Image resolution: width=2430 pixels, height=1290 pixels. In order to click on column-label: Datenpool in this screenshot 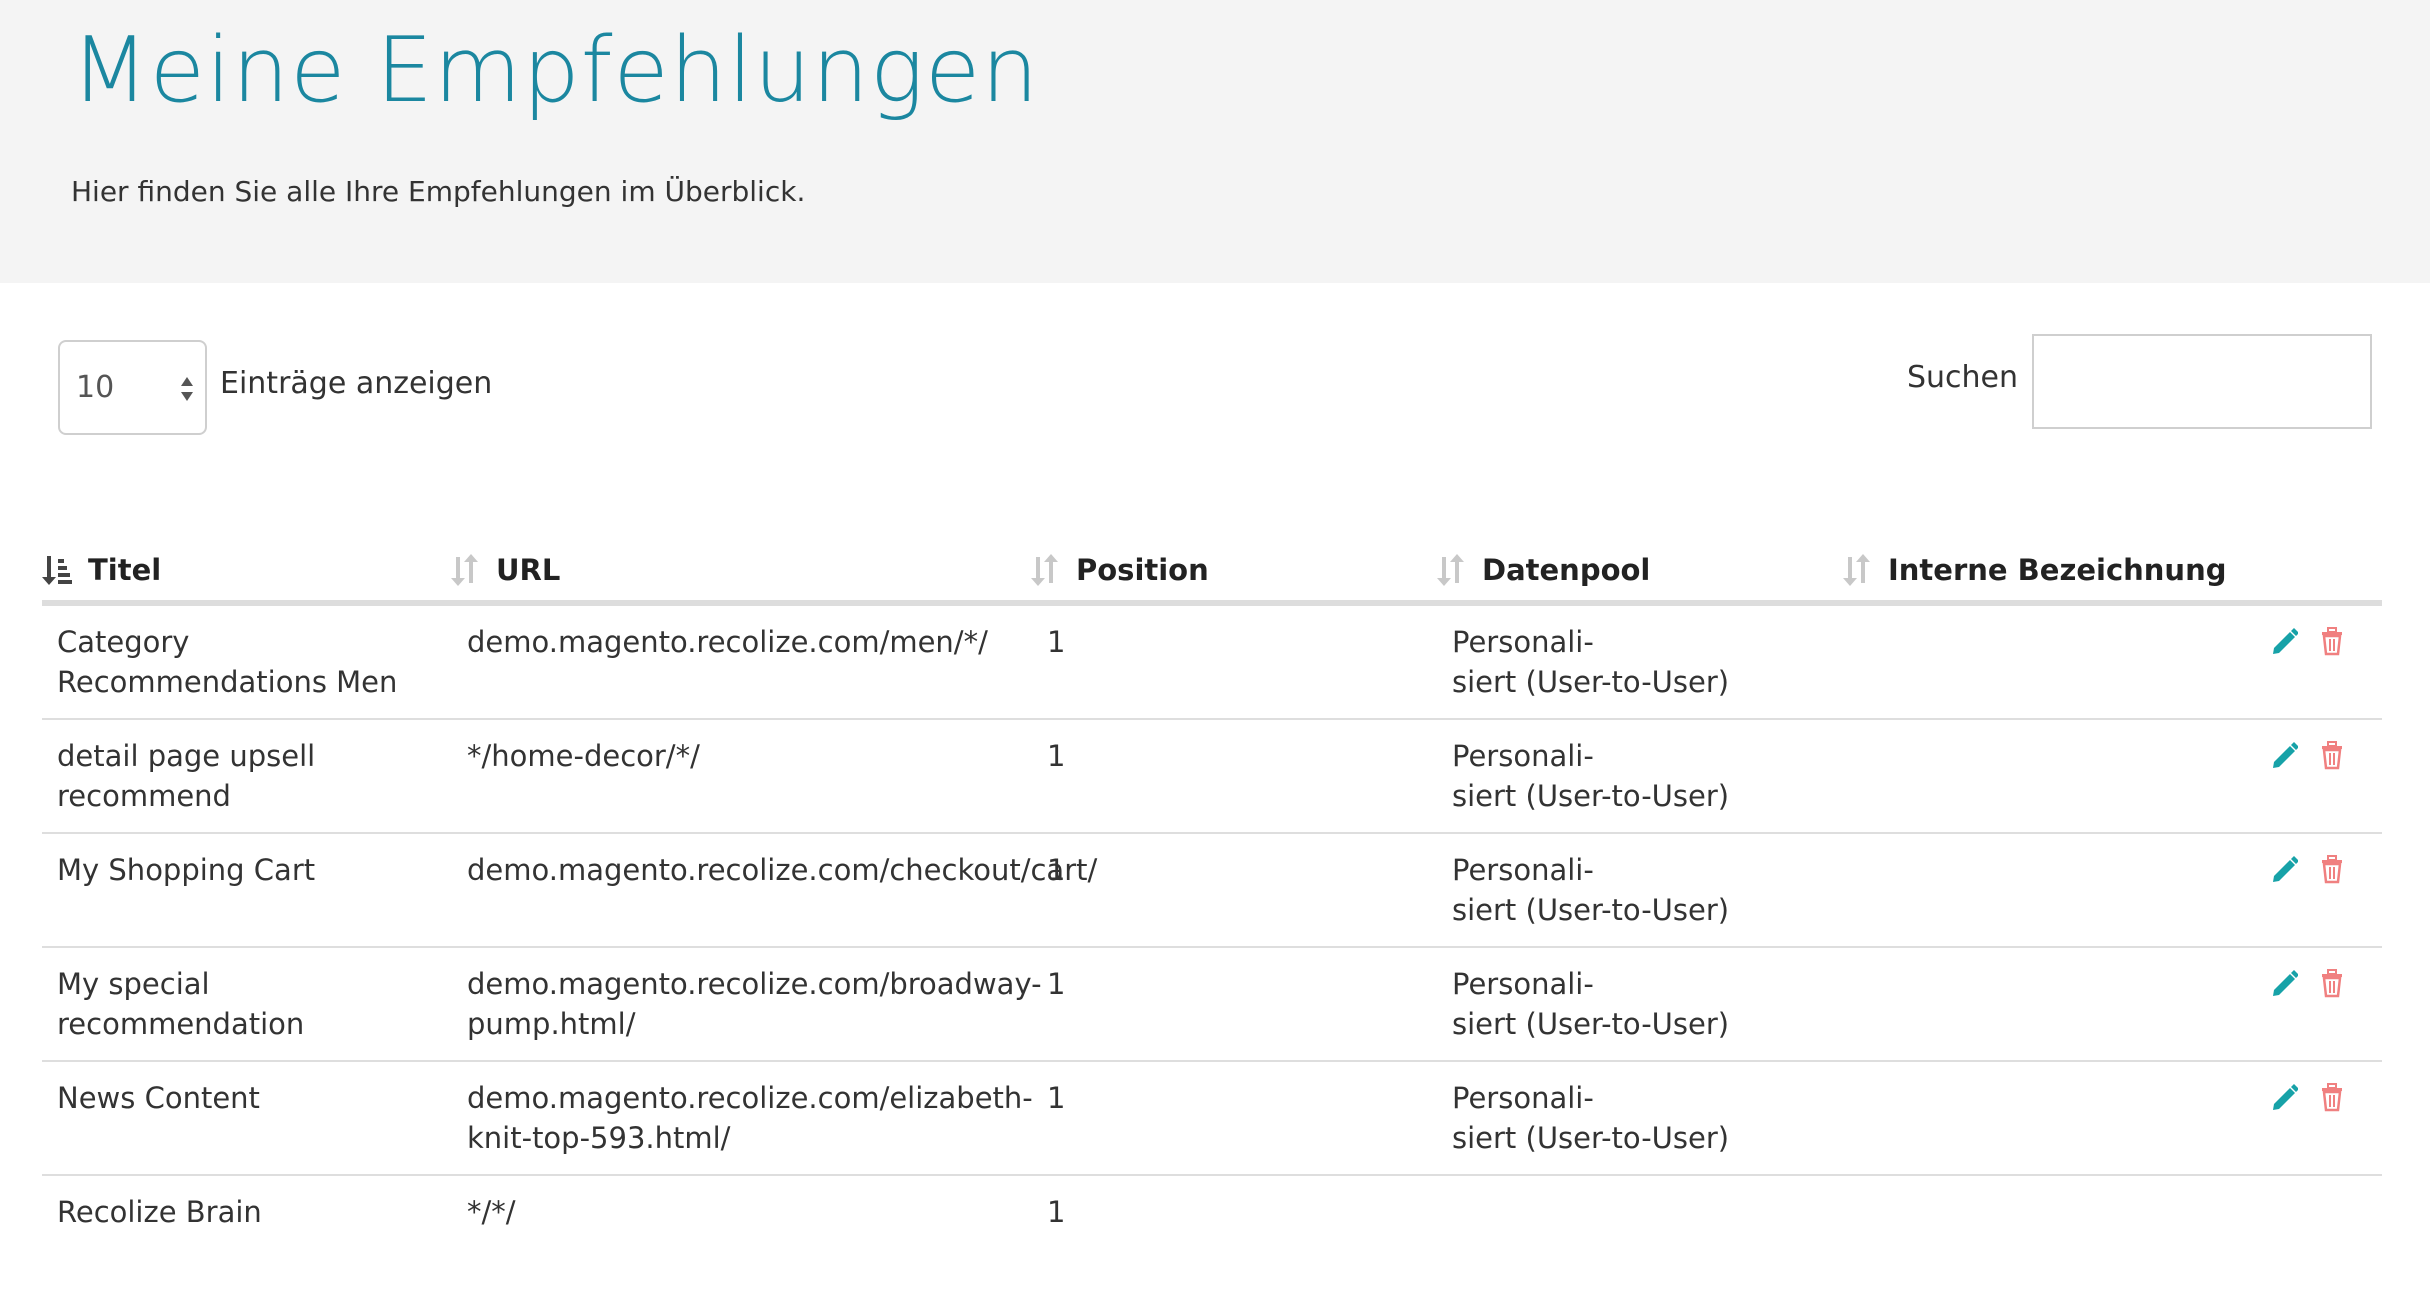, I will do `click(1566, 570)`.